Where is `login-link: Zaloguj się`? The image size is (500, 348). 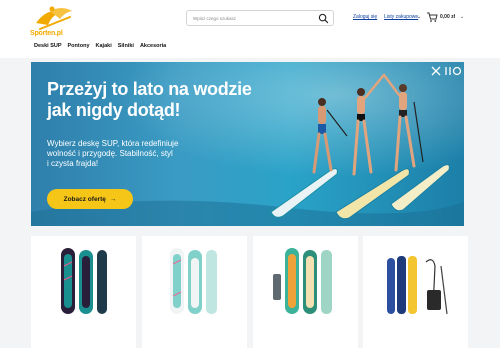 login-link: Zaloguj się is located at coordinates (365, 17).